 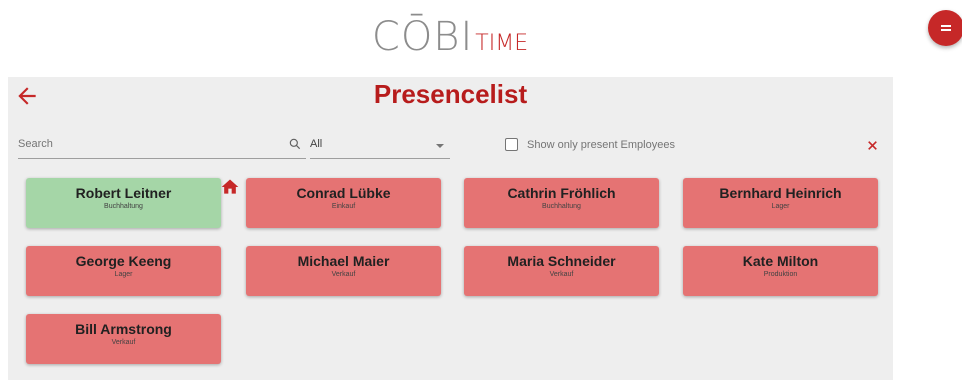 I want to click on home-icon, so click(x=230, y=186).